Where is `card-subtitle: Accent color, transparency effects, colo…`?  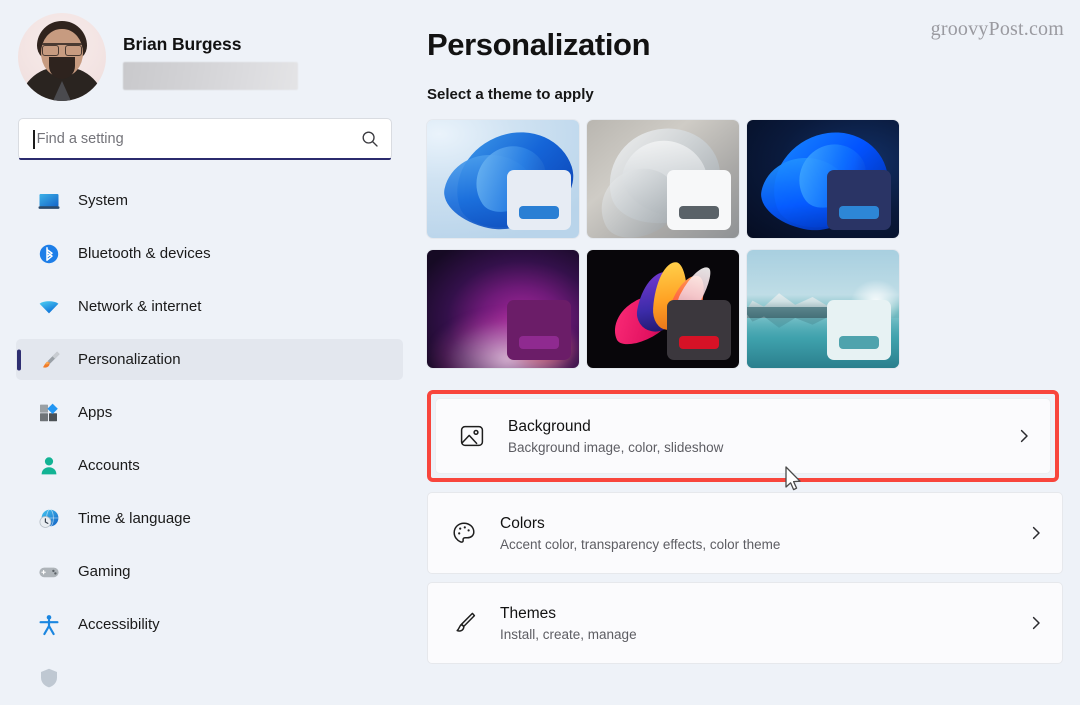
card-subtitle: Accent color, transparency effects, colo… is located at coordinates (640, 544).